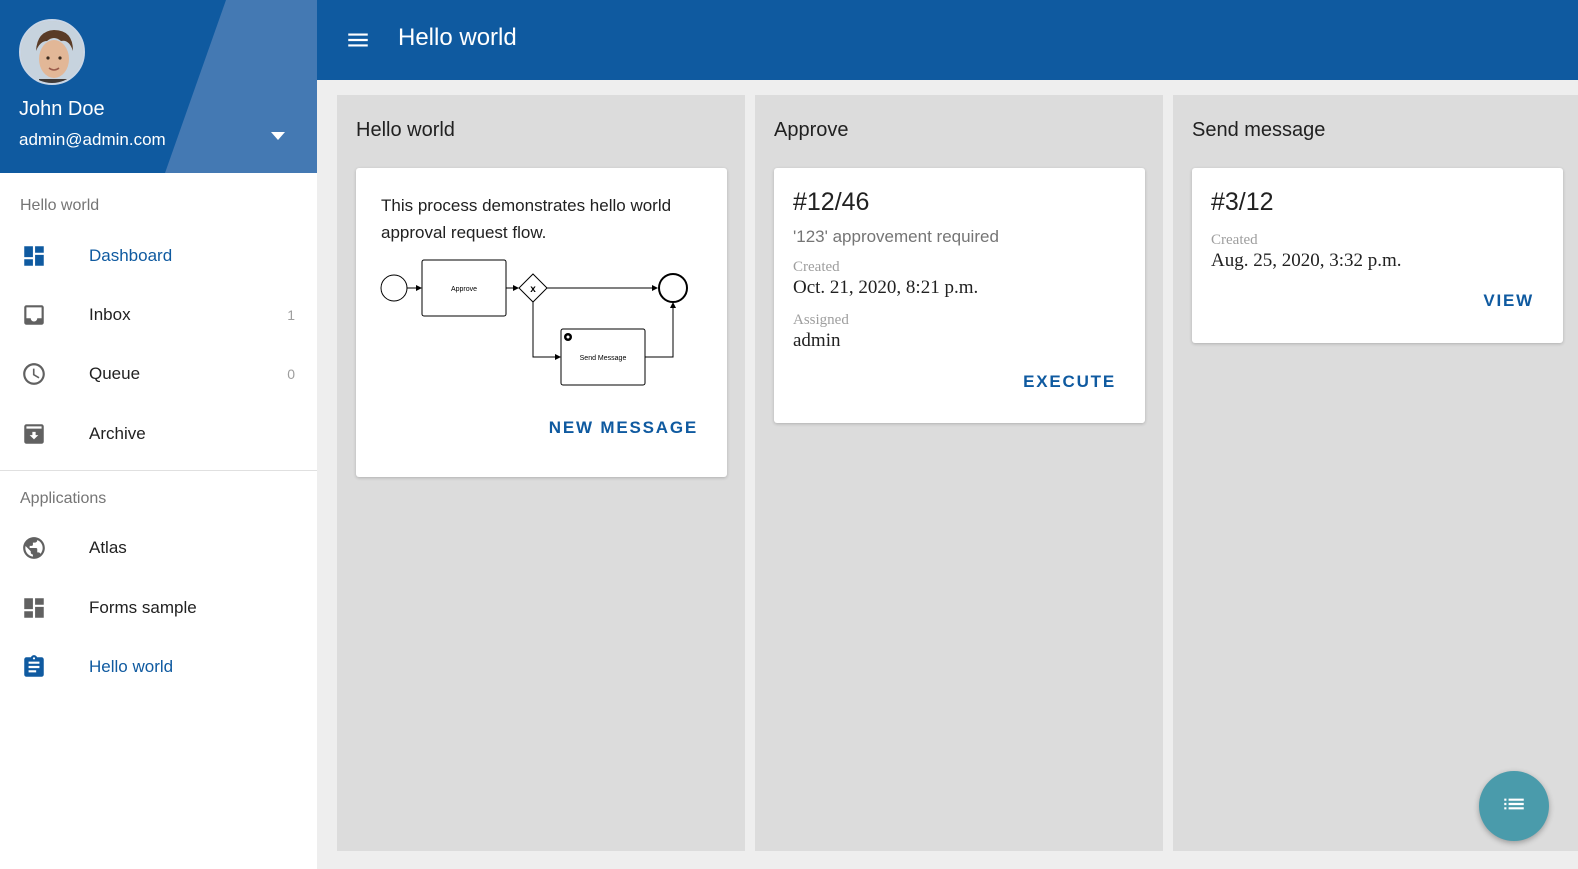 The width and height of the screenshot is (1578, 869). I want to click on hamburger-menu-icon, so click(358, 40).